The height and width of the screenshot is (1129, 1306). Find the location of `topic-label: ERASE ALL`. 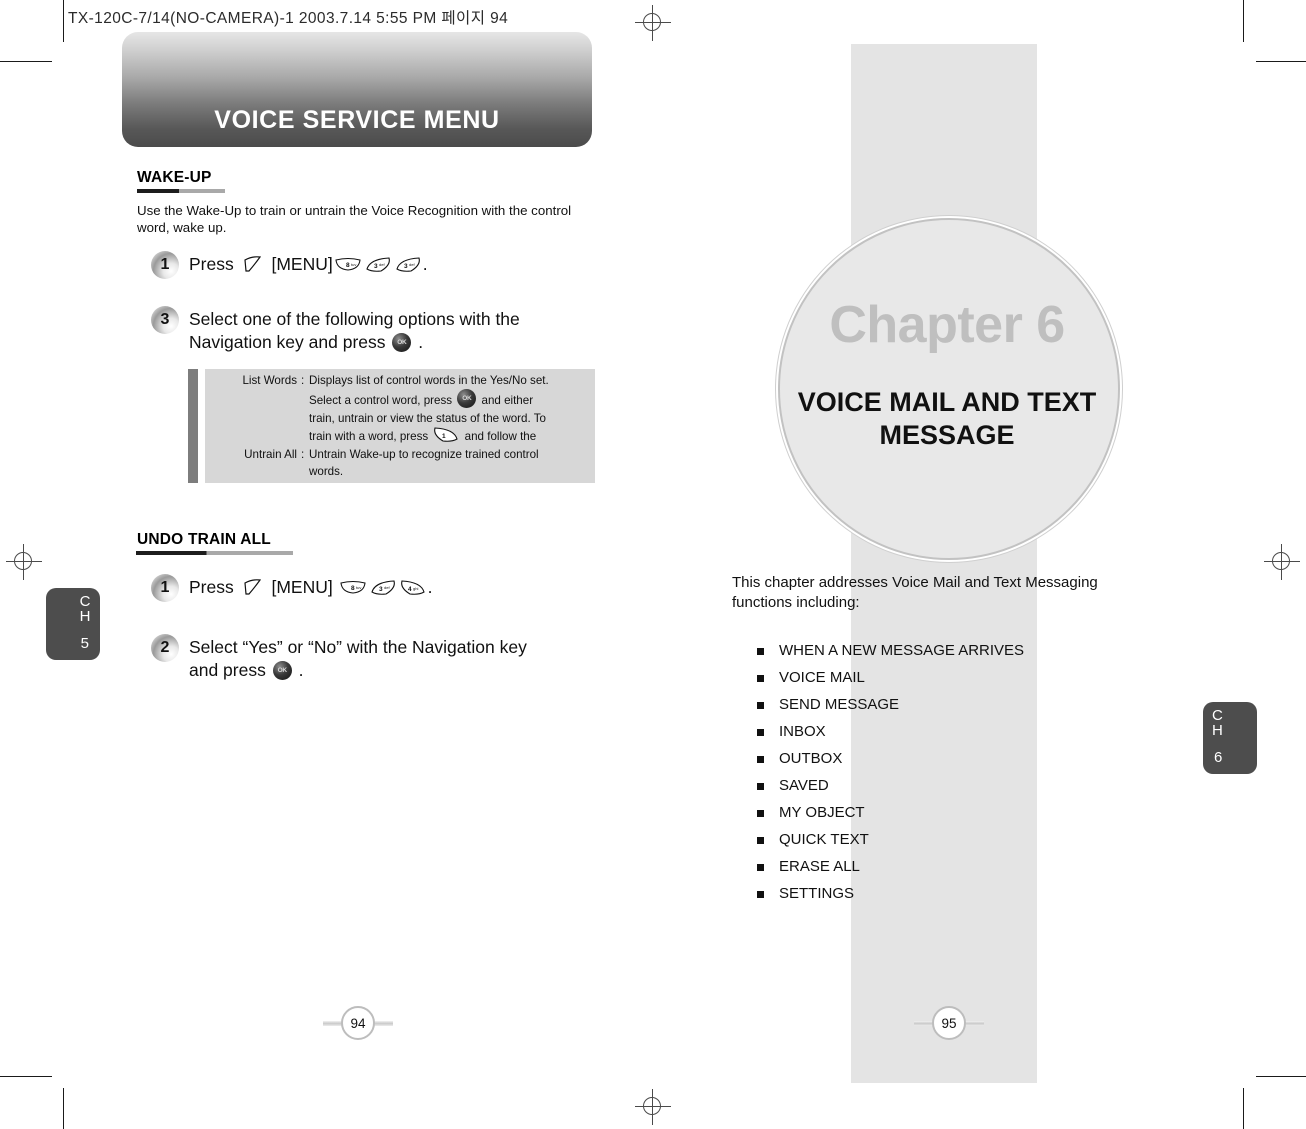

topic-label: ERASE ALL is located at coordinates (819, 866).